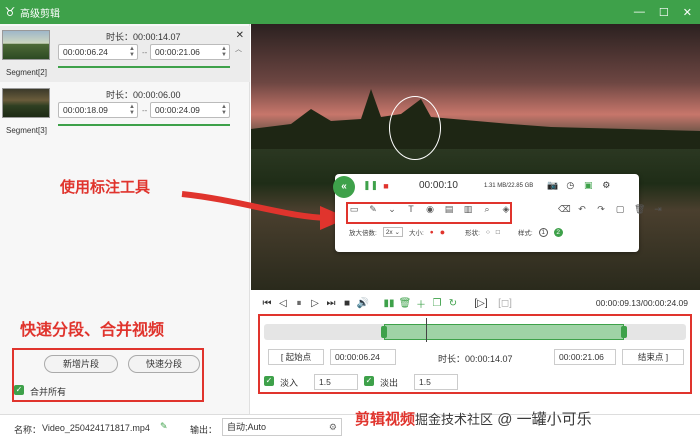 The image size is (700, 448). I want to click on magnify-select: 2x ⌄, so click(392, 232).